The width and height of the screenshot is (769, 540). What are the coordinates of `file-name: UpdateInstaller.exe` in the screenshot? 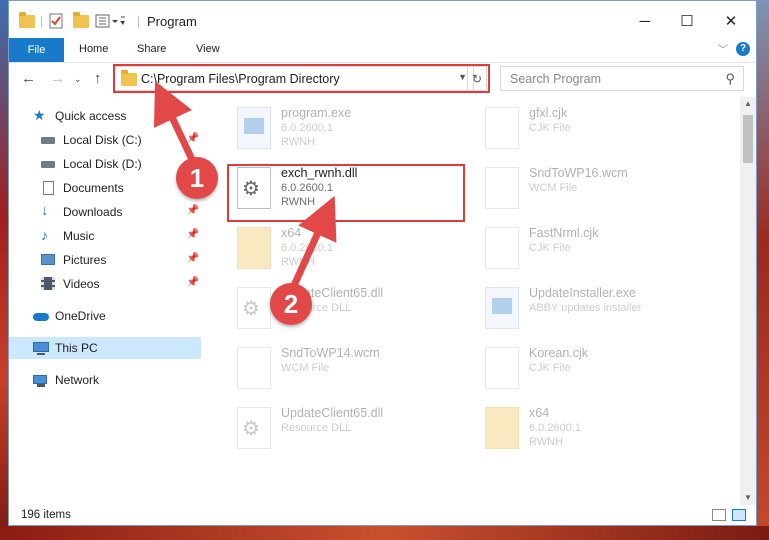 It's located at (583, 293).